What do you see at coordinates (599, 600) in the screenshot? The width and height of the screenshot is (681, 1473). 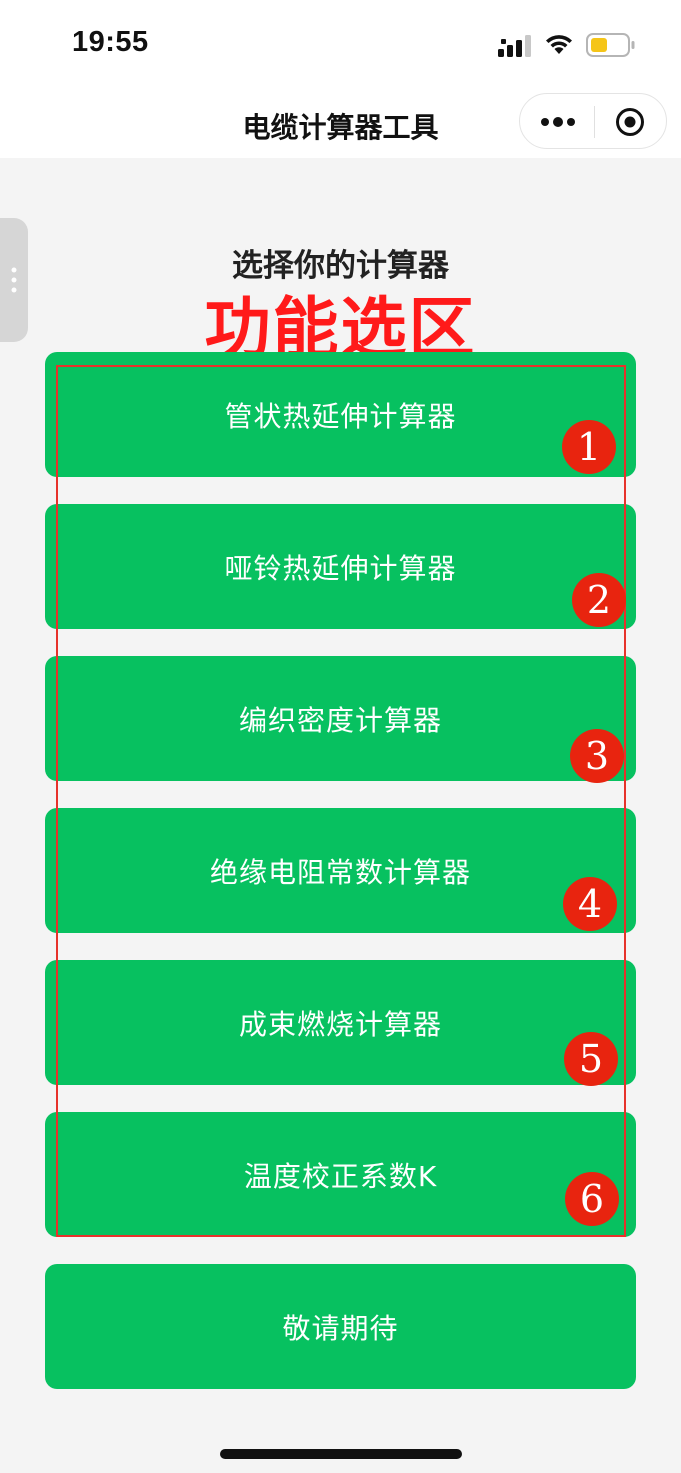 I see `annotation-badge: 2` at bounding box center [599, 600].